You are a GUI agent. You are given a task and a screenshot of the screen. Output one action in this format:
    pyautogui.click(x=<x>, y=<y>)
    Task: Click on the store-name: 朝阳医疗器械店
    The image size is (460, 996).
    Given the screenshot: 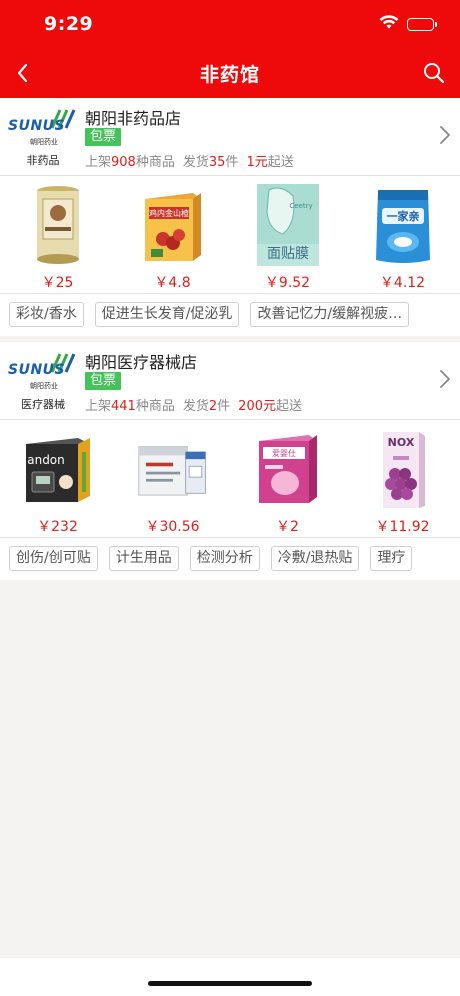 What is the action you would take?
    pyautogui.click(x=141, y=362)
    